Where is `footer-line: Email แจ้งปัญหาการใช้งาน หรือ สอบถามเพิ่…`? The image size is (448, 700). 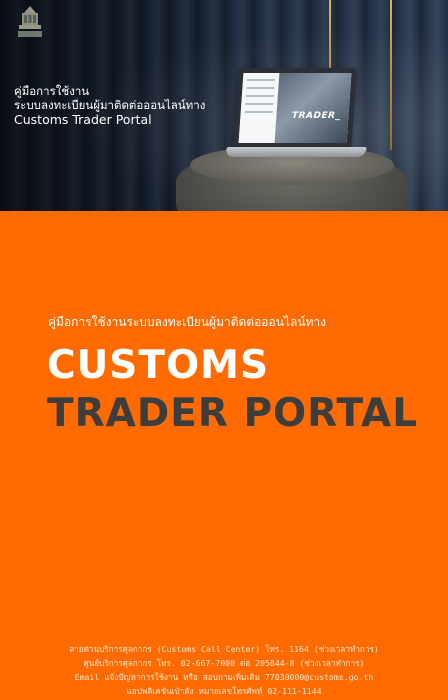
footer-line: Email แจ้งปัญหาการใช้งาน หรือ สอบถามเพิ่… is located at coordinates (224, 677).